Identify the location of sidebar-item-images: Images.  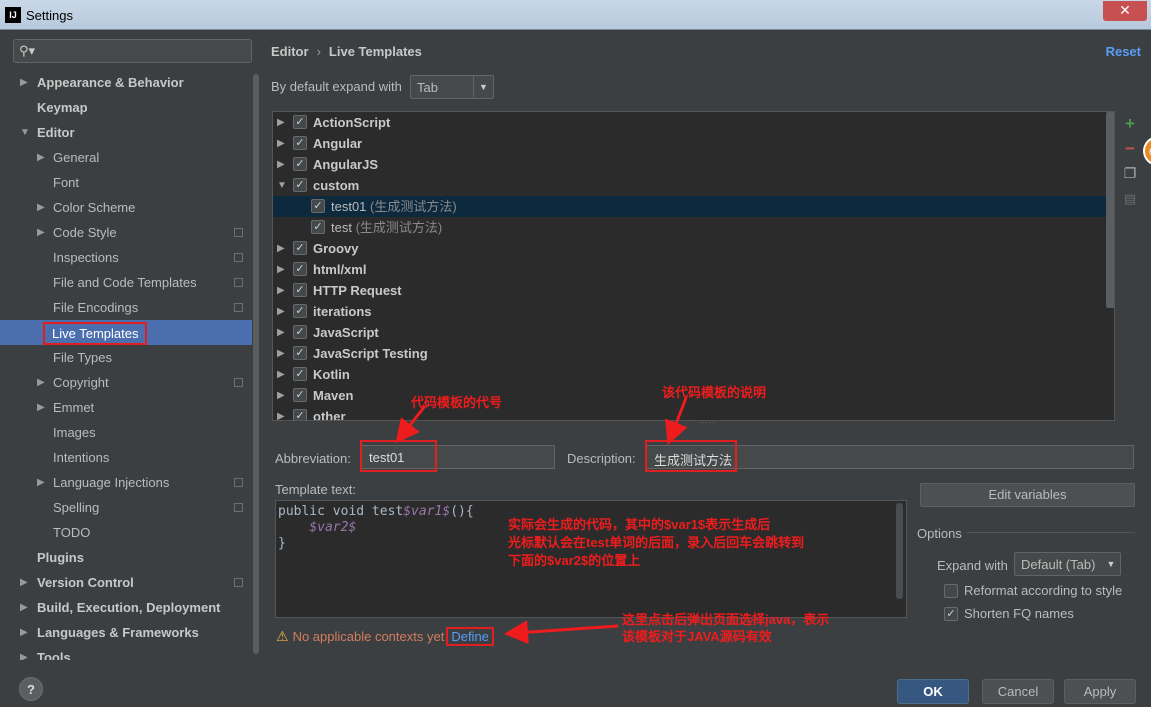
(126, 432).